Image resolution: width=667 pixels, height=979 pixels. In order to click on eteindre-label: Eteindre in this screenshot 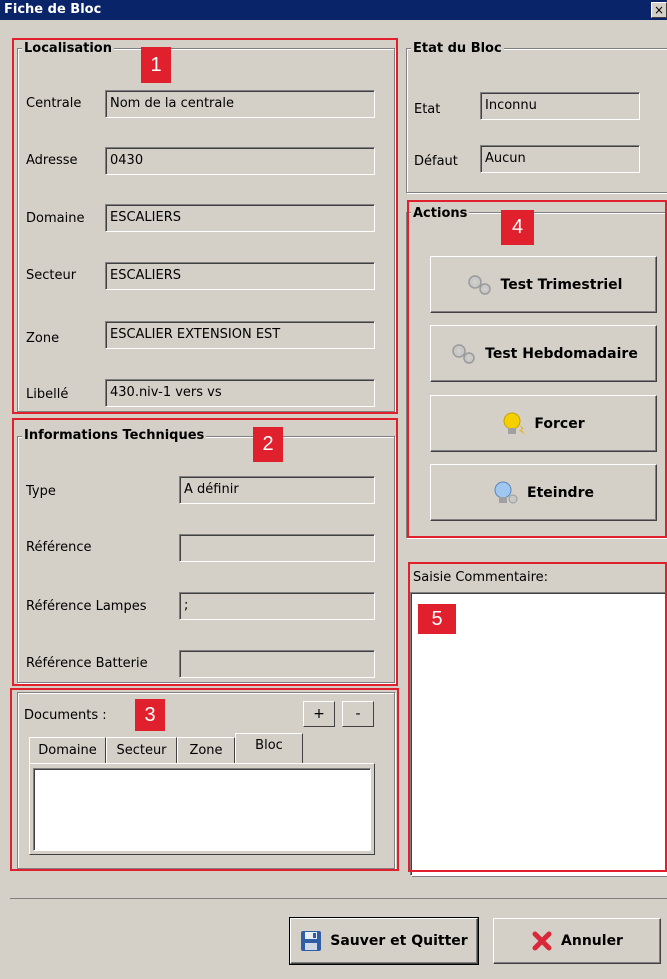, I will do `click(560, 492)`.